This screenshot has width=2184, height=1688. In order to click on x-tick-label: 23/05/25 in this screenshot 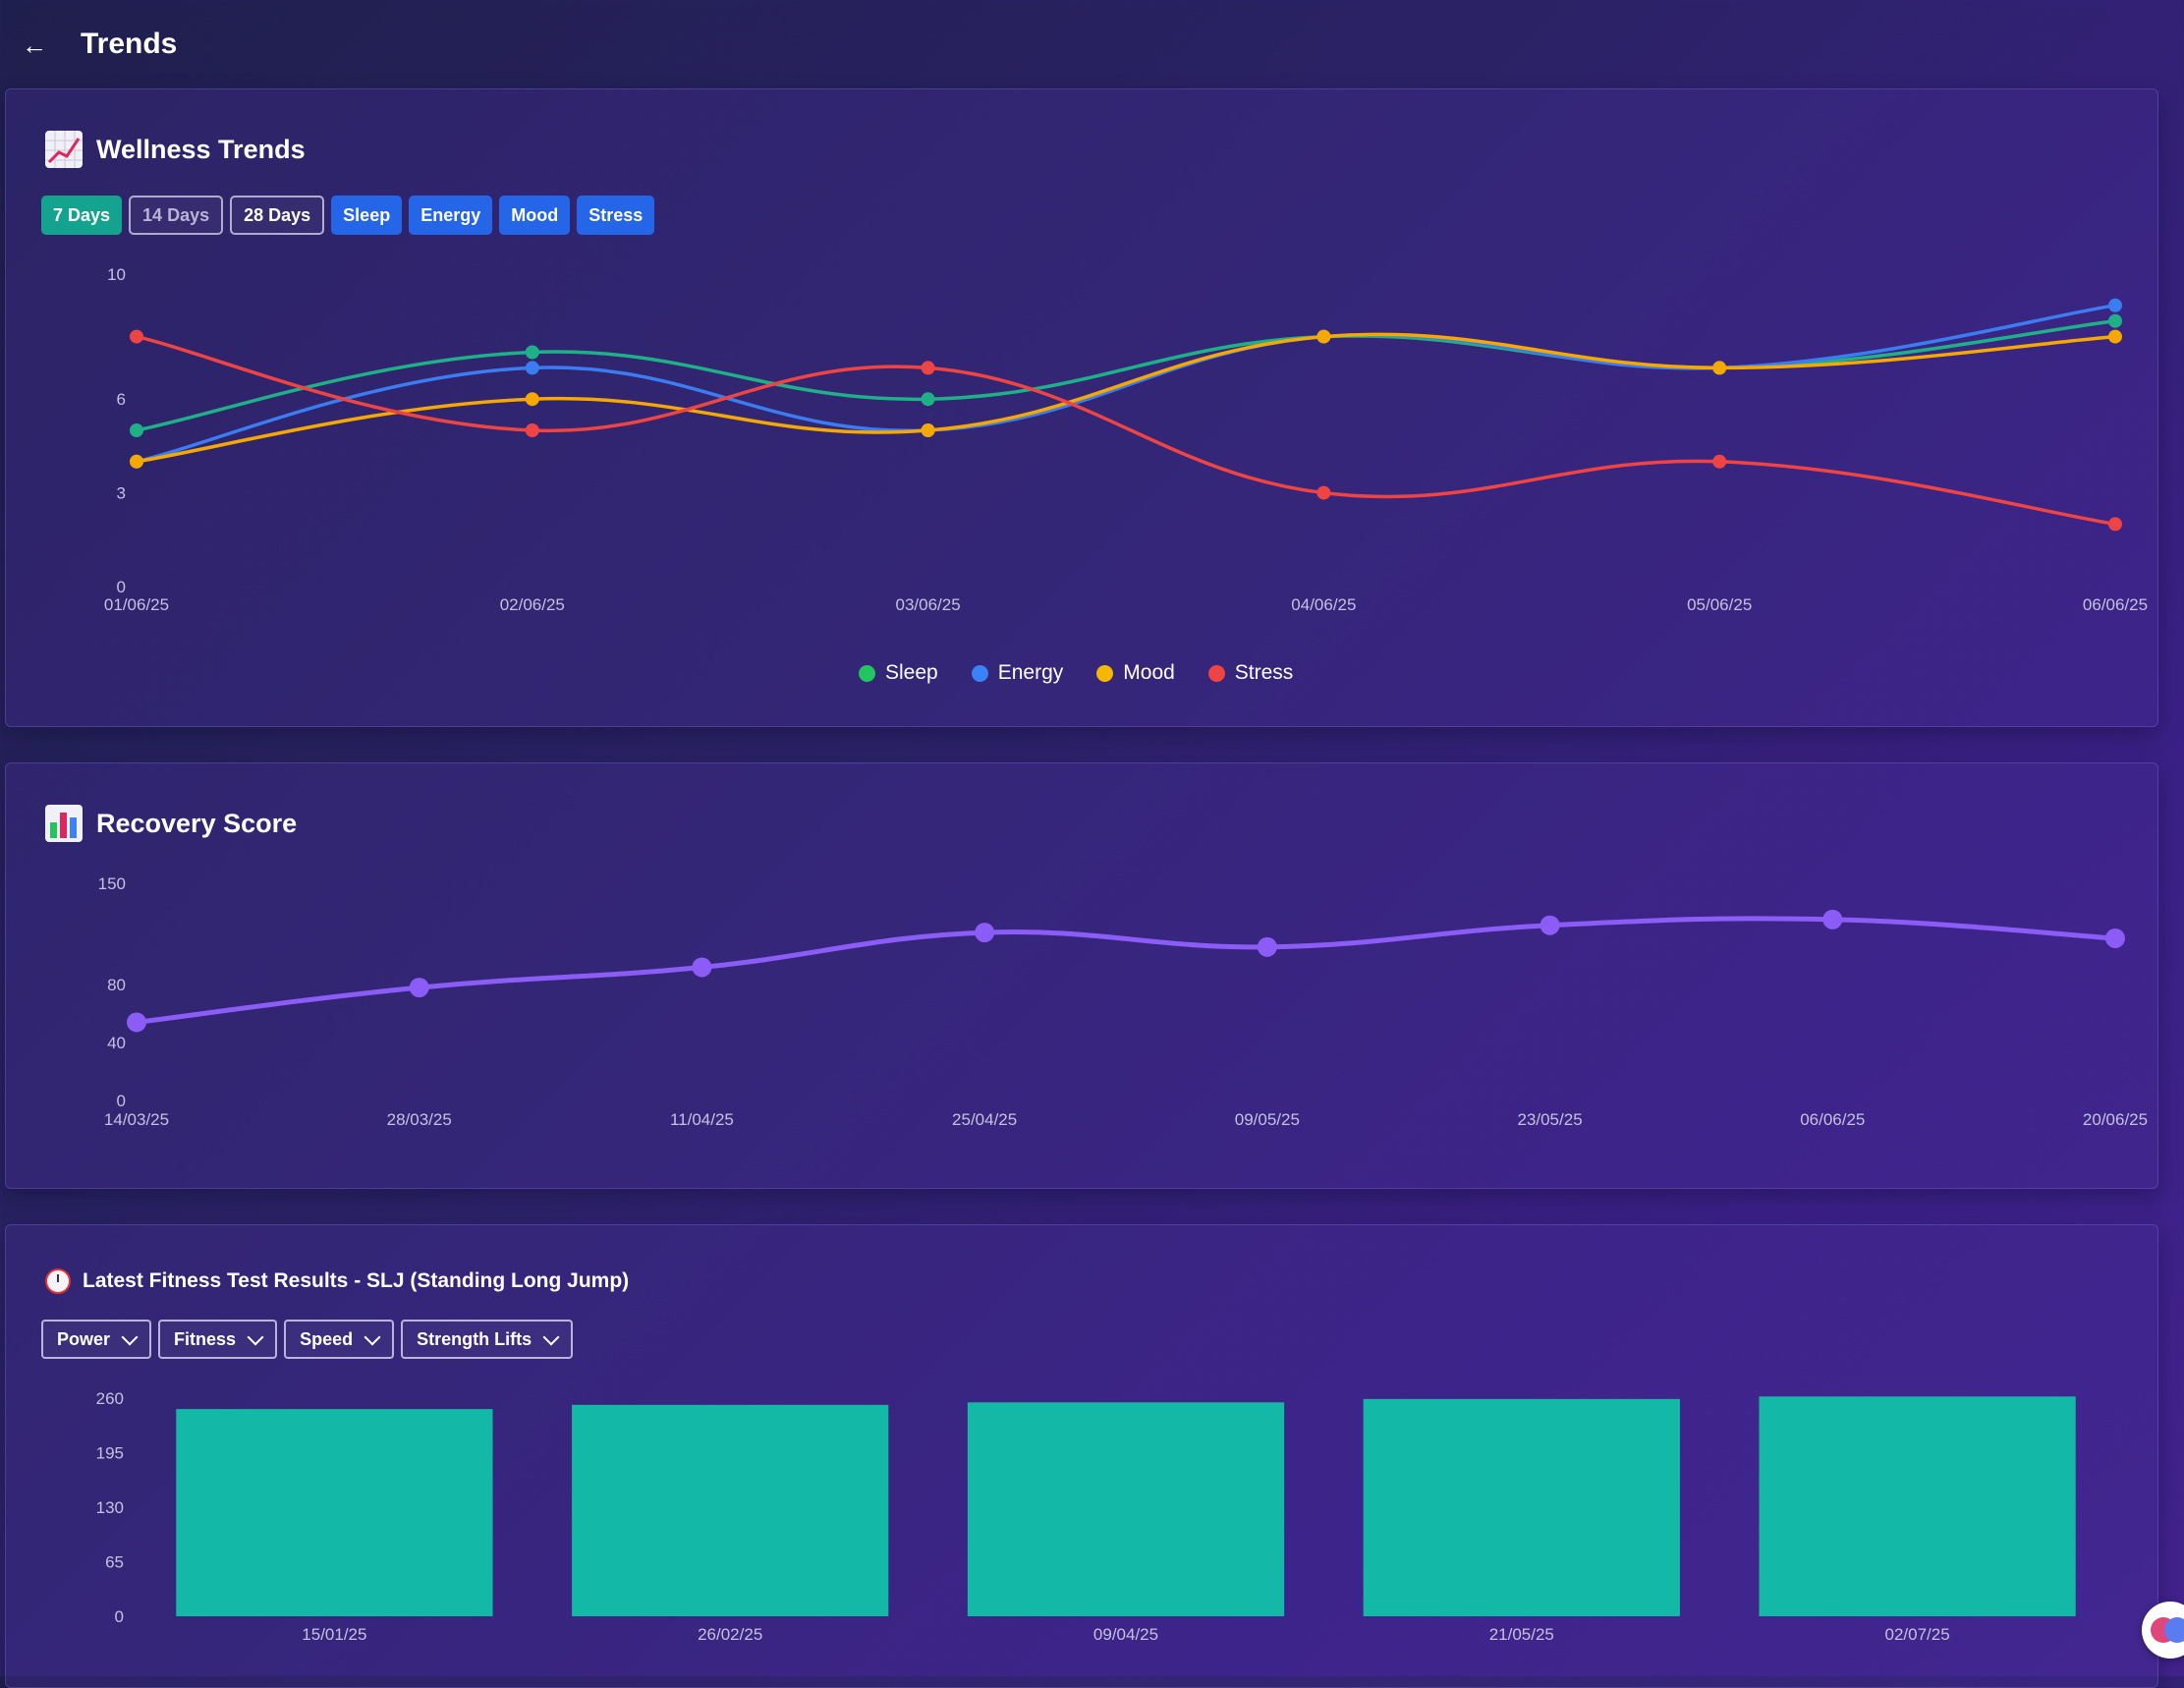, I will do `click(1549, 1119)`.